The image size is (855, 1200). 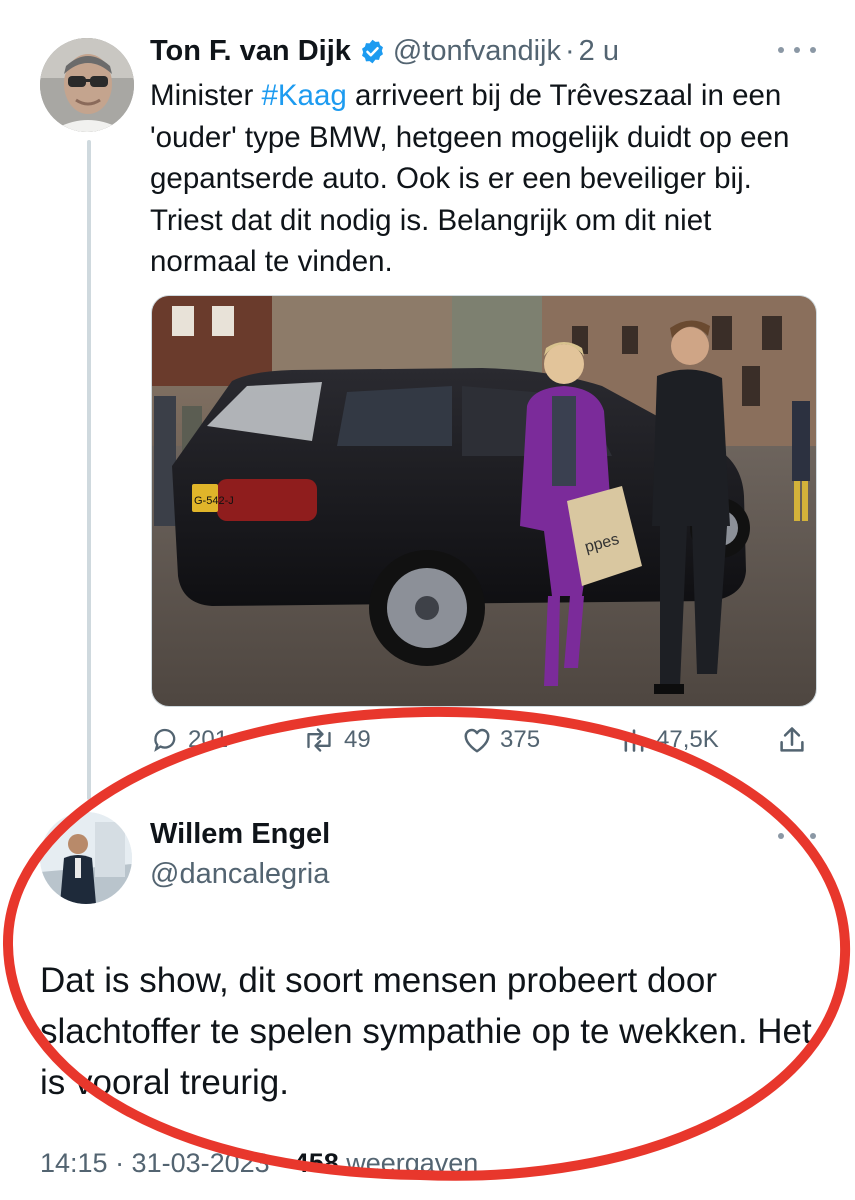 I want to click on views-count: 47,5K, so click(x=687, y=739).